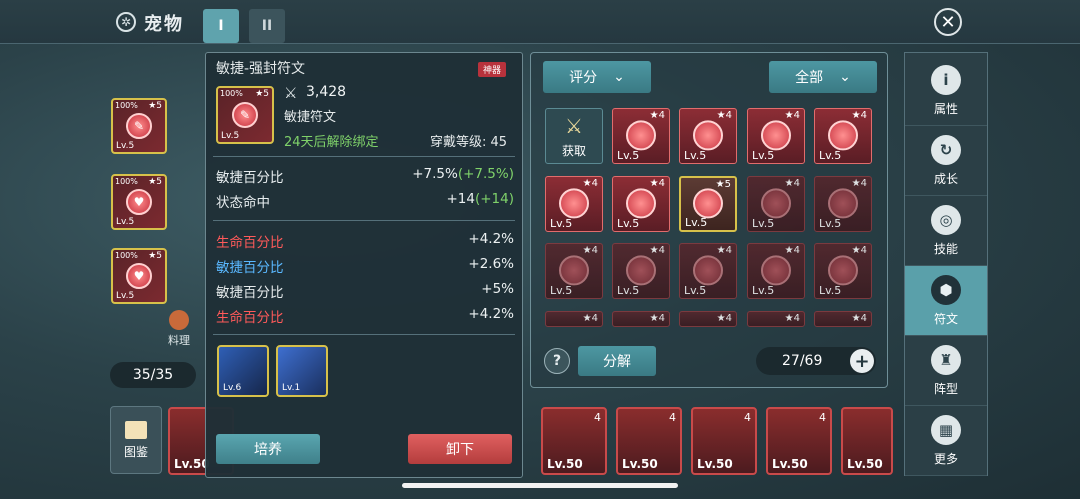  What do you see at coordinates (557, 361) in the screenshot?
I see `help-button: ?` at bounding box center [557, 361].